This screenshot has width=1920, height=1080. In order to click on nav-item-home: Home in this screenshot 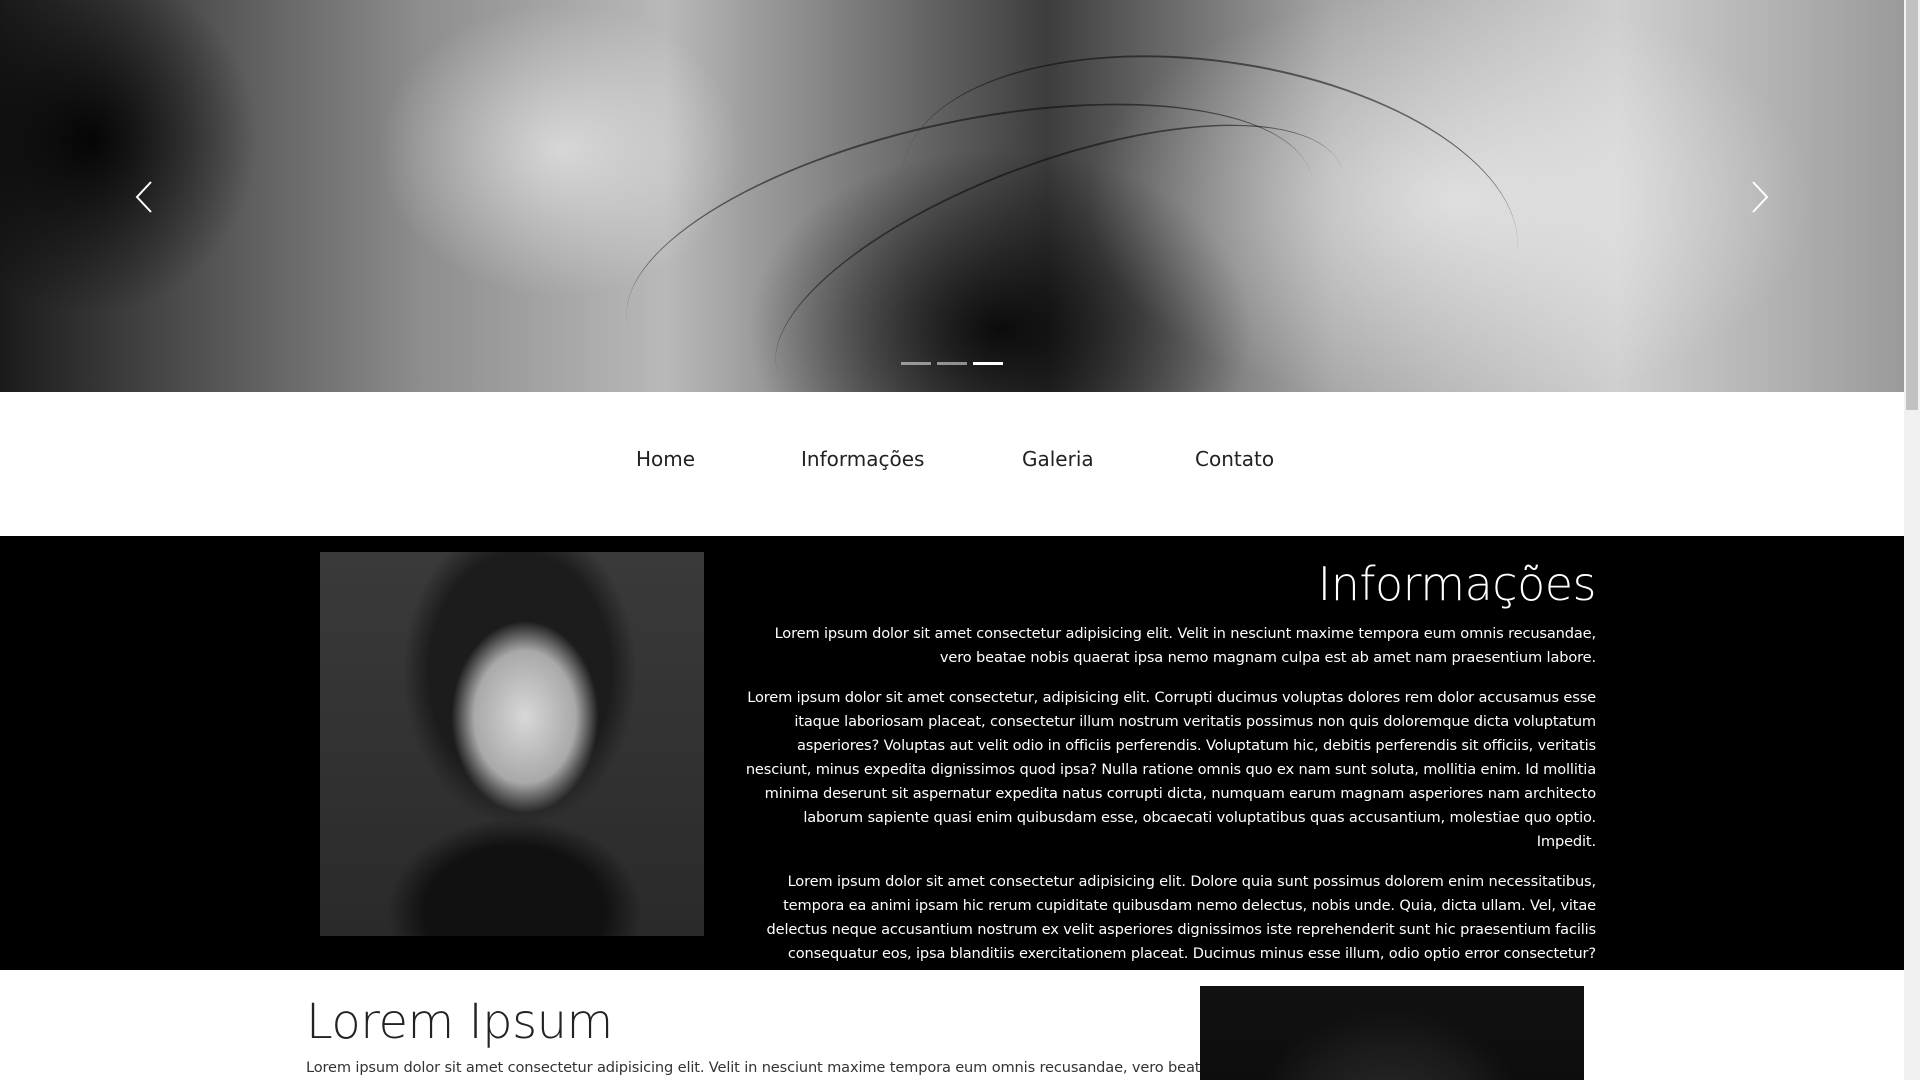, I will do `click(665, 459)`.